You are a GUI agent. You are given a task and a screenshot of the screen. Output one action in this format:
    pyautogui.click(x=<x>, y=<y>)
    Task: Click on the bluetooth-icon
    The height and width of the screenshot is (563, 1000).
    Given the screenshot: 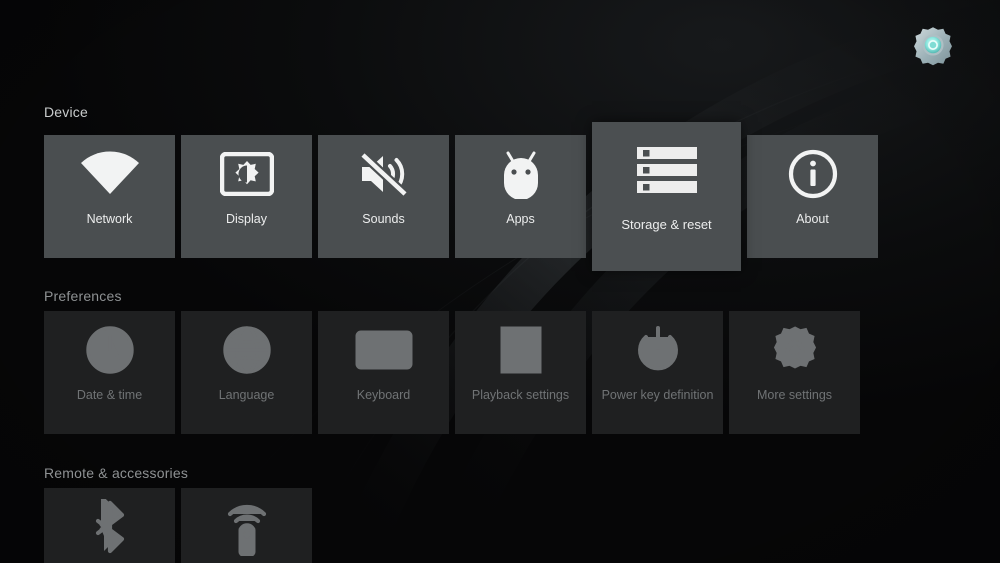 What is the action you would take?
    pyautogui.click(x=109, y=525)
    